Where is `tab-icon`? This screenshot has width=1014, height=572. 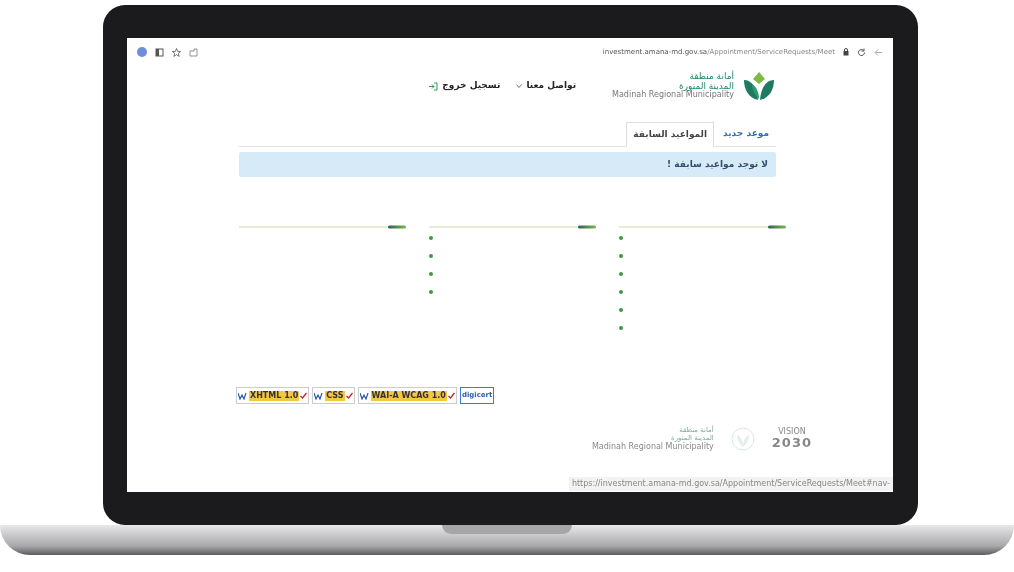 tab-icon is located at coordinates (193, 52).